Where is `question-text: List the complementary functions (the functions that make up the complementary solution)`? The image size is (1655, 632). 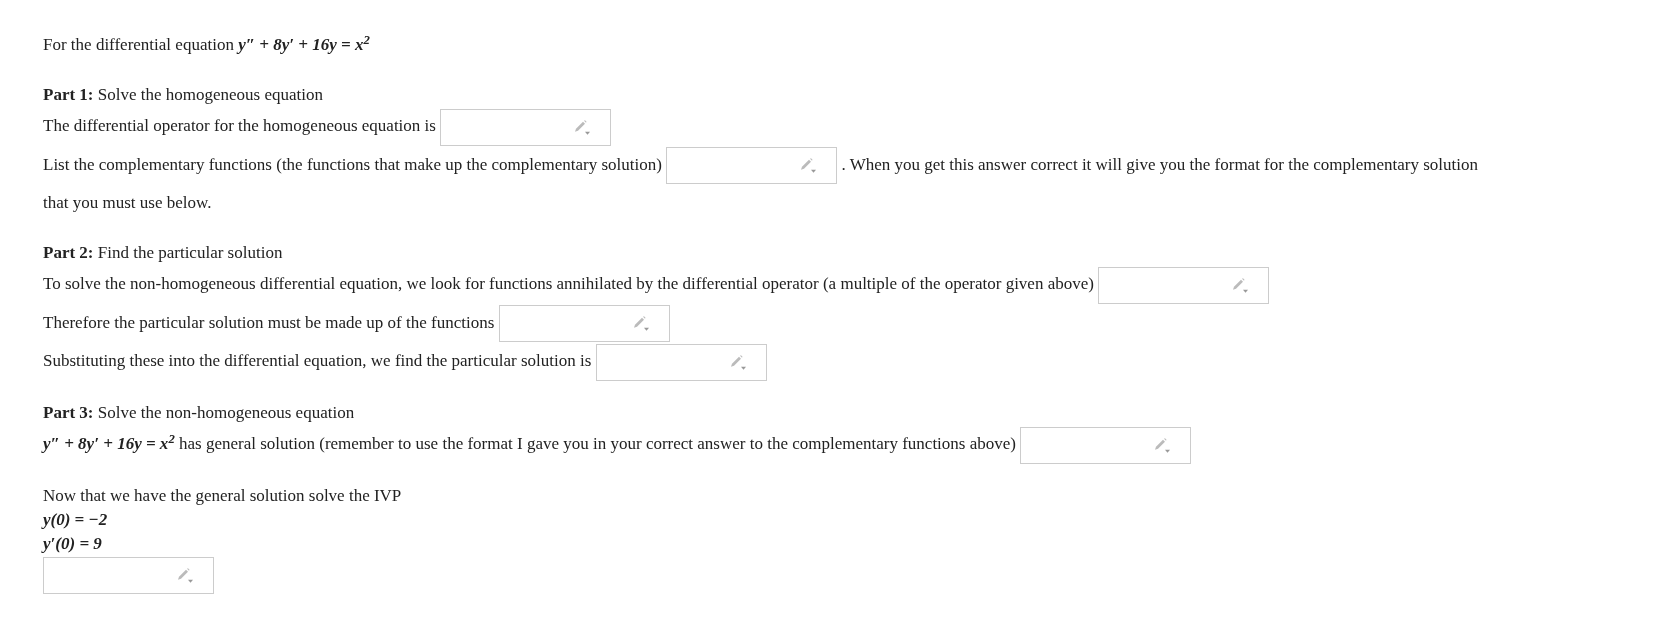
question-text: List the complementary functions (the functions that make up the complementary solution) is located at coordinates (352, 164).